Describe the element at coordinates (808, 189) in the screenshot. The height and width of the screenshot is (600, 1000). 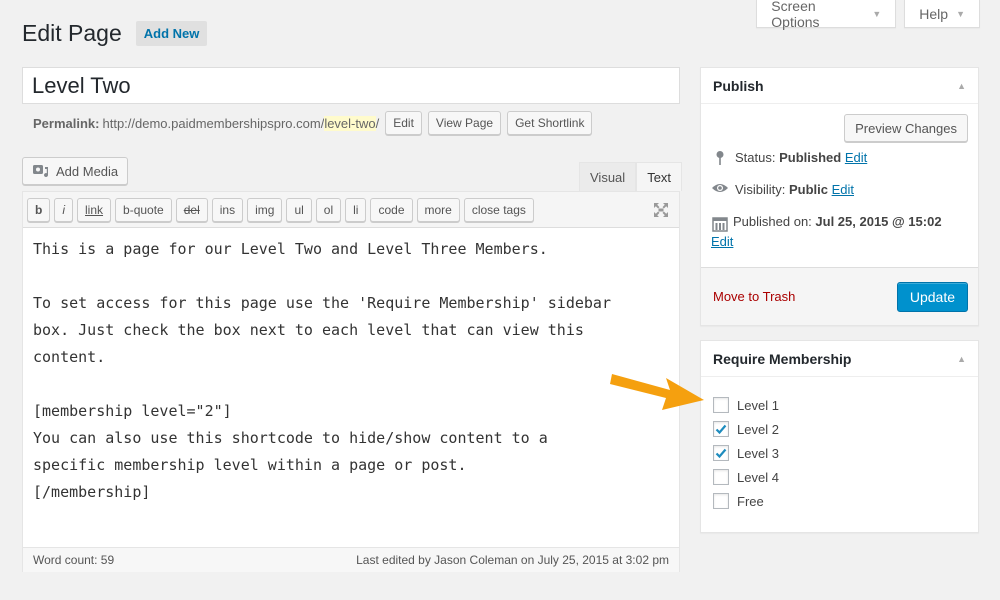
I see `visibility-value: Public` at that location.